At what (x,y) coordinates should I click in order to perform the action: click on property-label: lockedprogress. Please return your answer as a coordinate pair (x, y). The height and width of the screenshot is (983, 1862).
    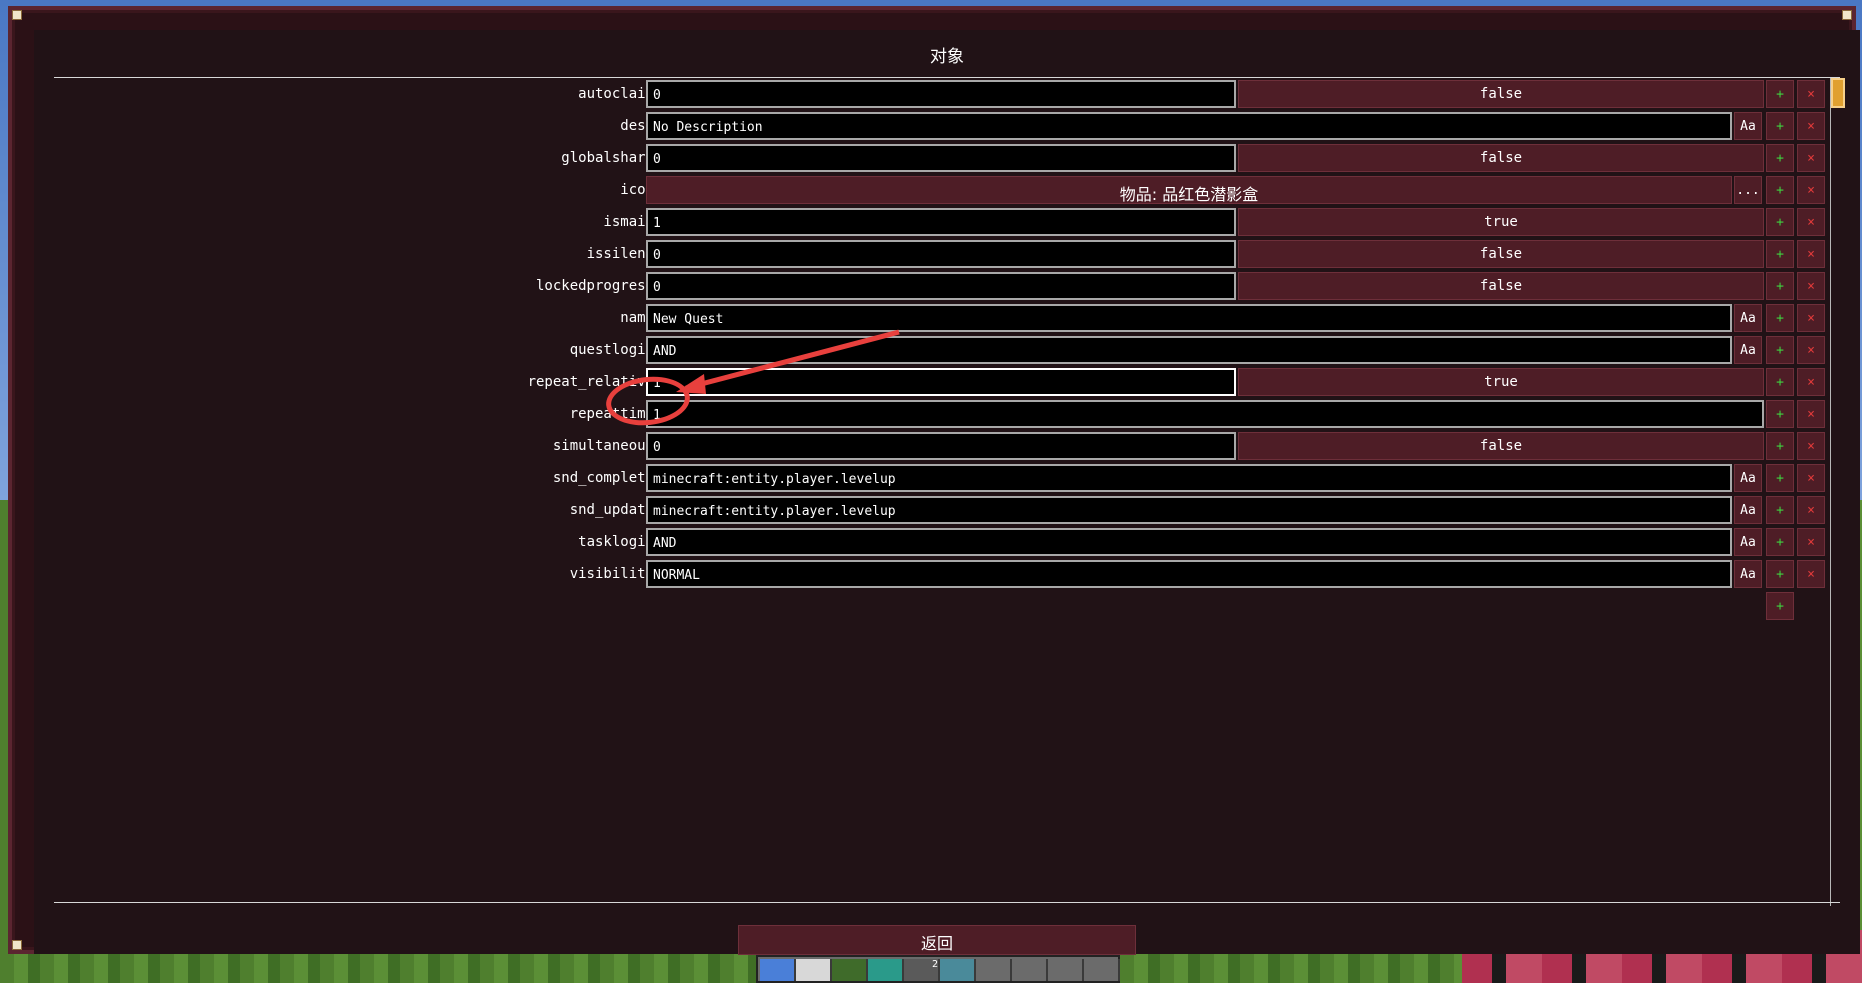
    Looking at the image, I should click on (594, 286).